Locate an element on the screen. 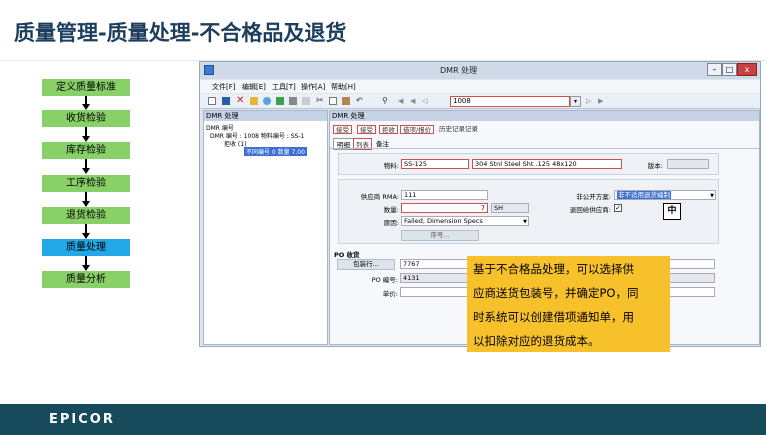 Image resolution: width=766 pixels, height=435 pixels. copy-icon is located at coordinates (333, 101).